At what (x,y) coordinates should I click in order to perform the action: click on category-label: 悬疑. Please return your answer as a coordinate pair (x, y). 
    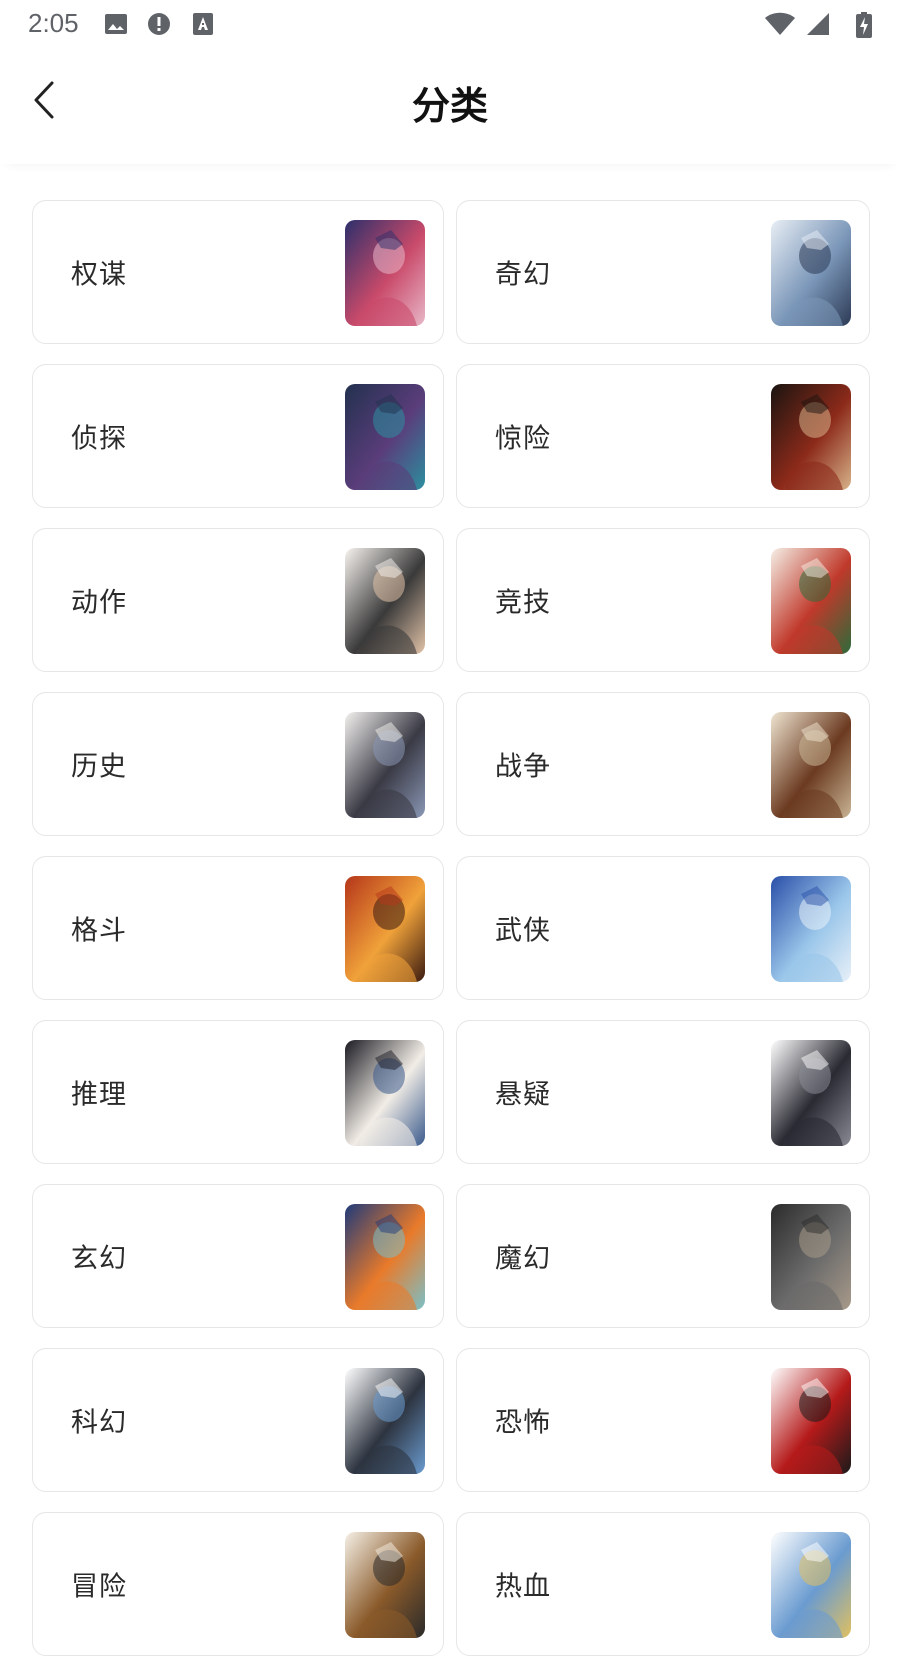
    Looking at the image, I should click on (523, 1095).